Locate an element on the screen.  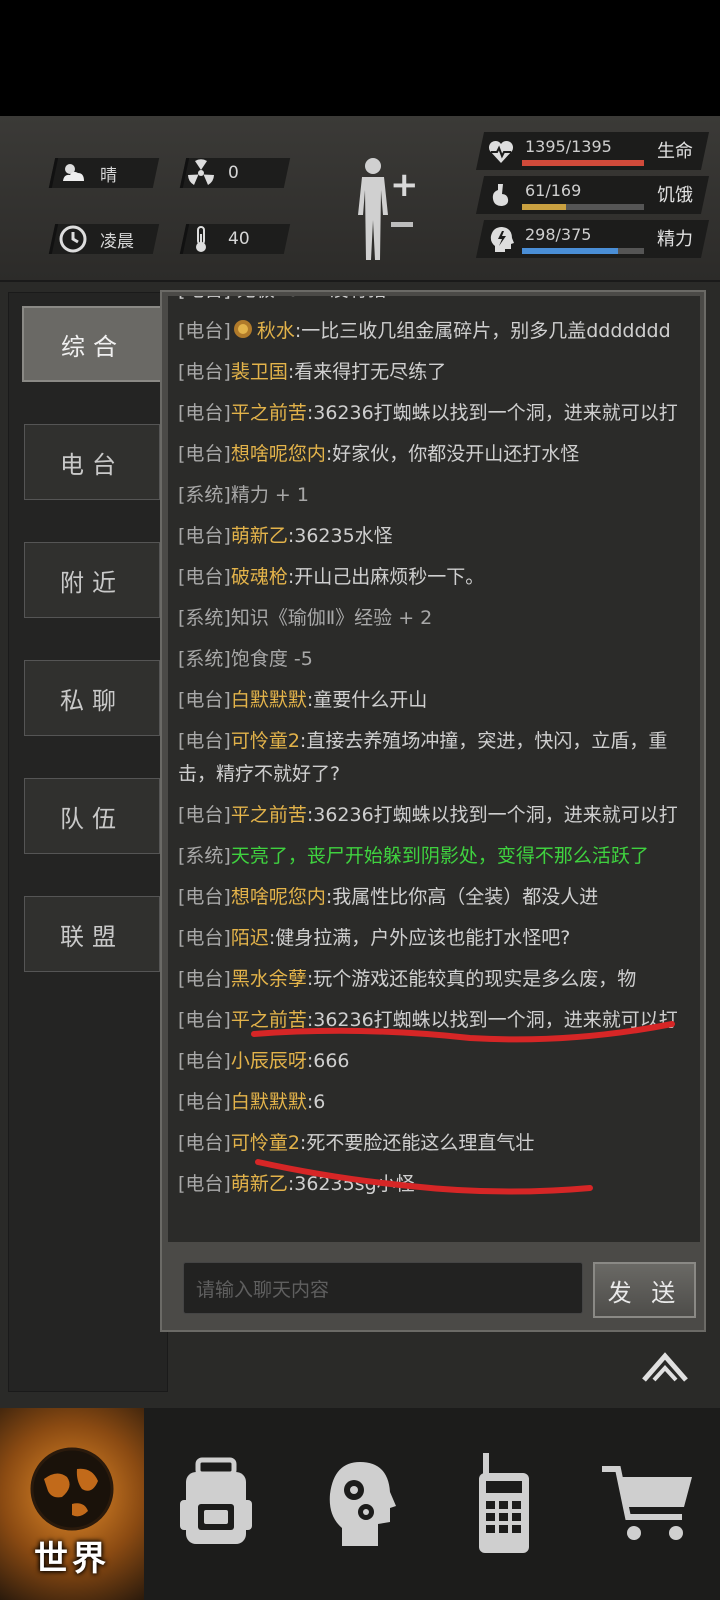
add-body-button: + is located at coordinates (404, 185).